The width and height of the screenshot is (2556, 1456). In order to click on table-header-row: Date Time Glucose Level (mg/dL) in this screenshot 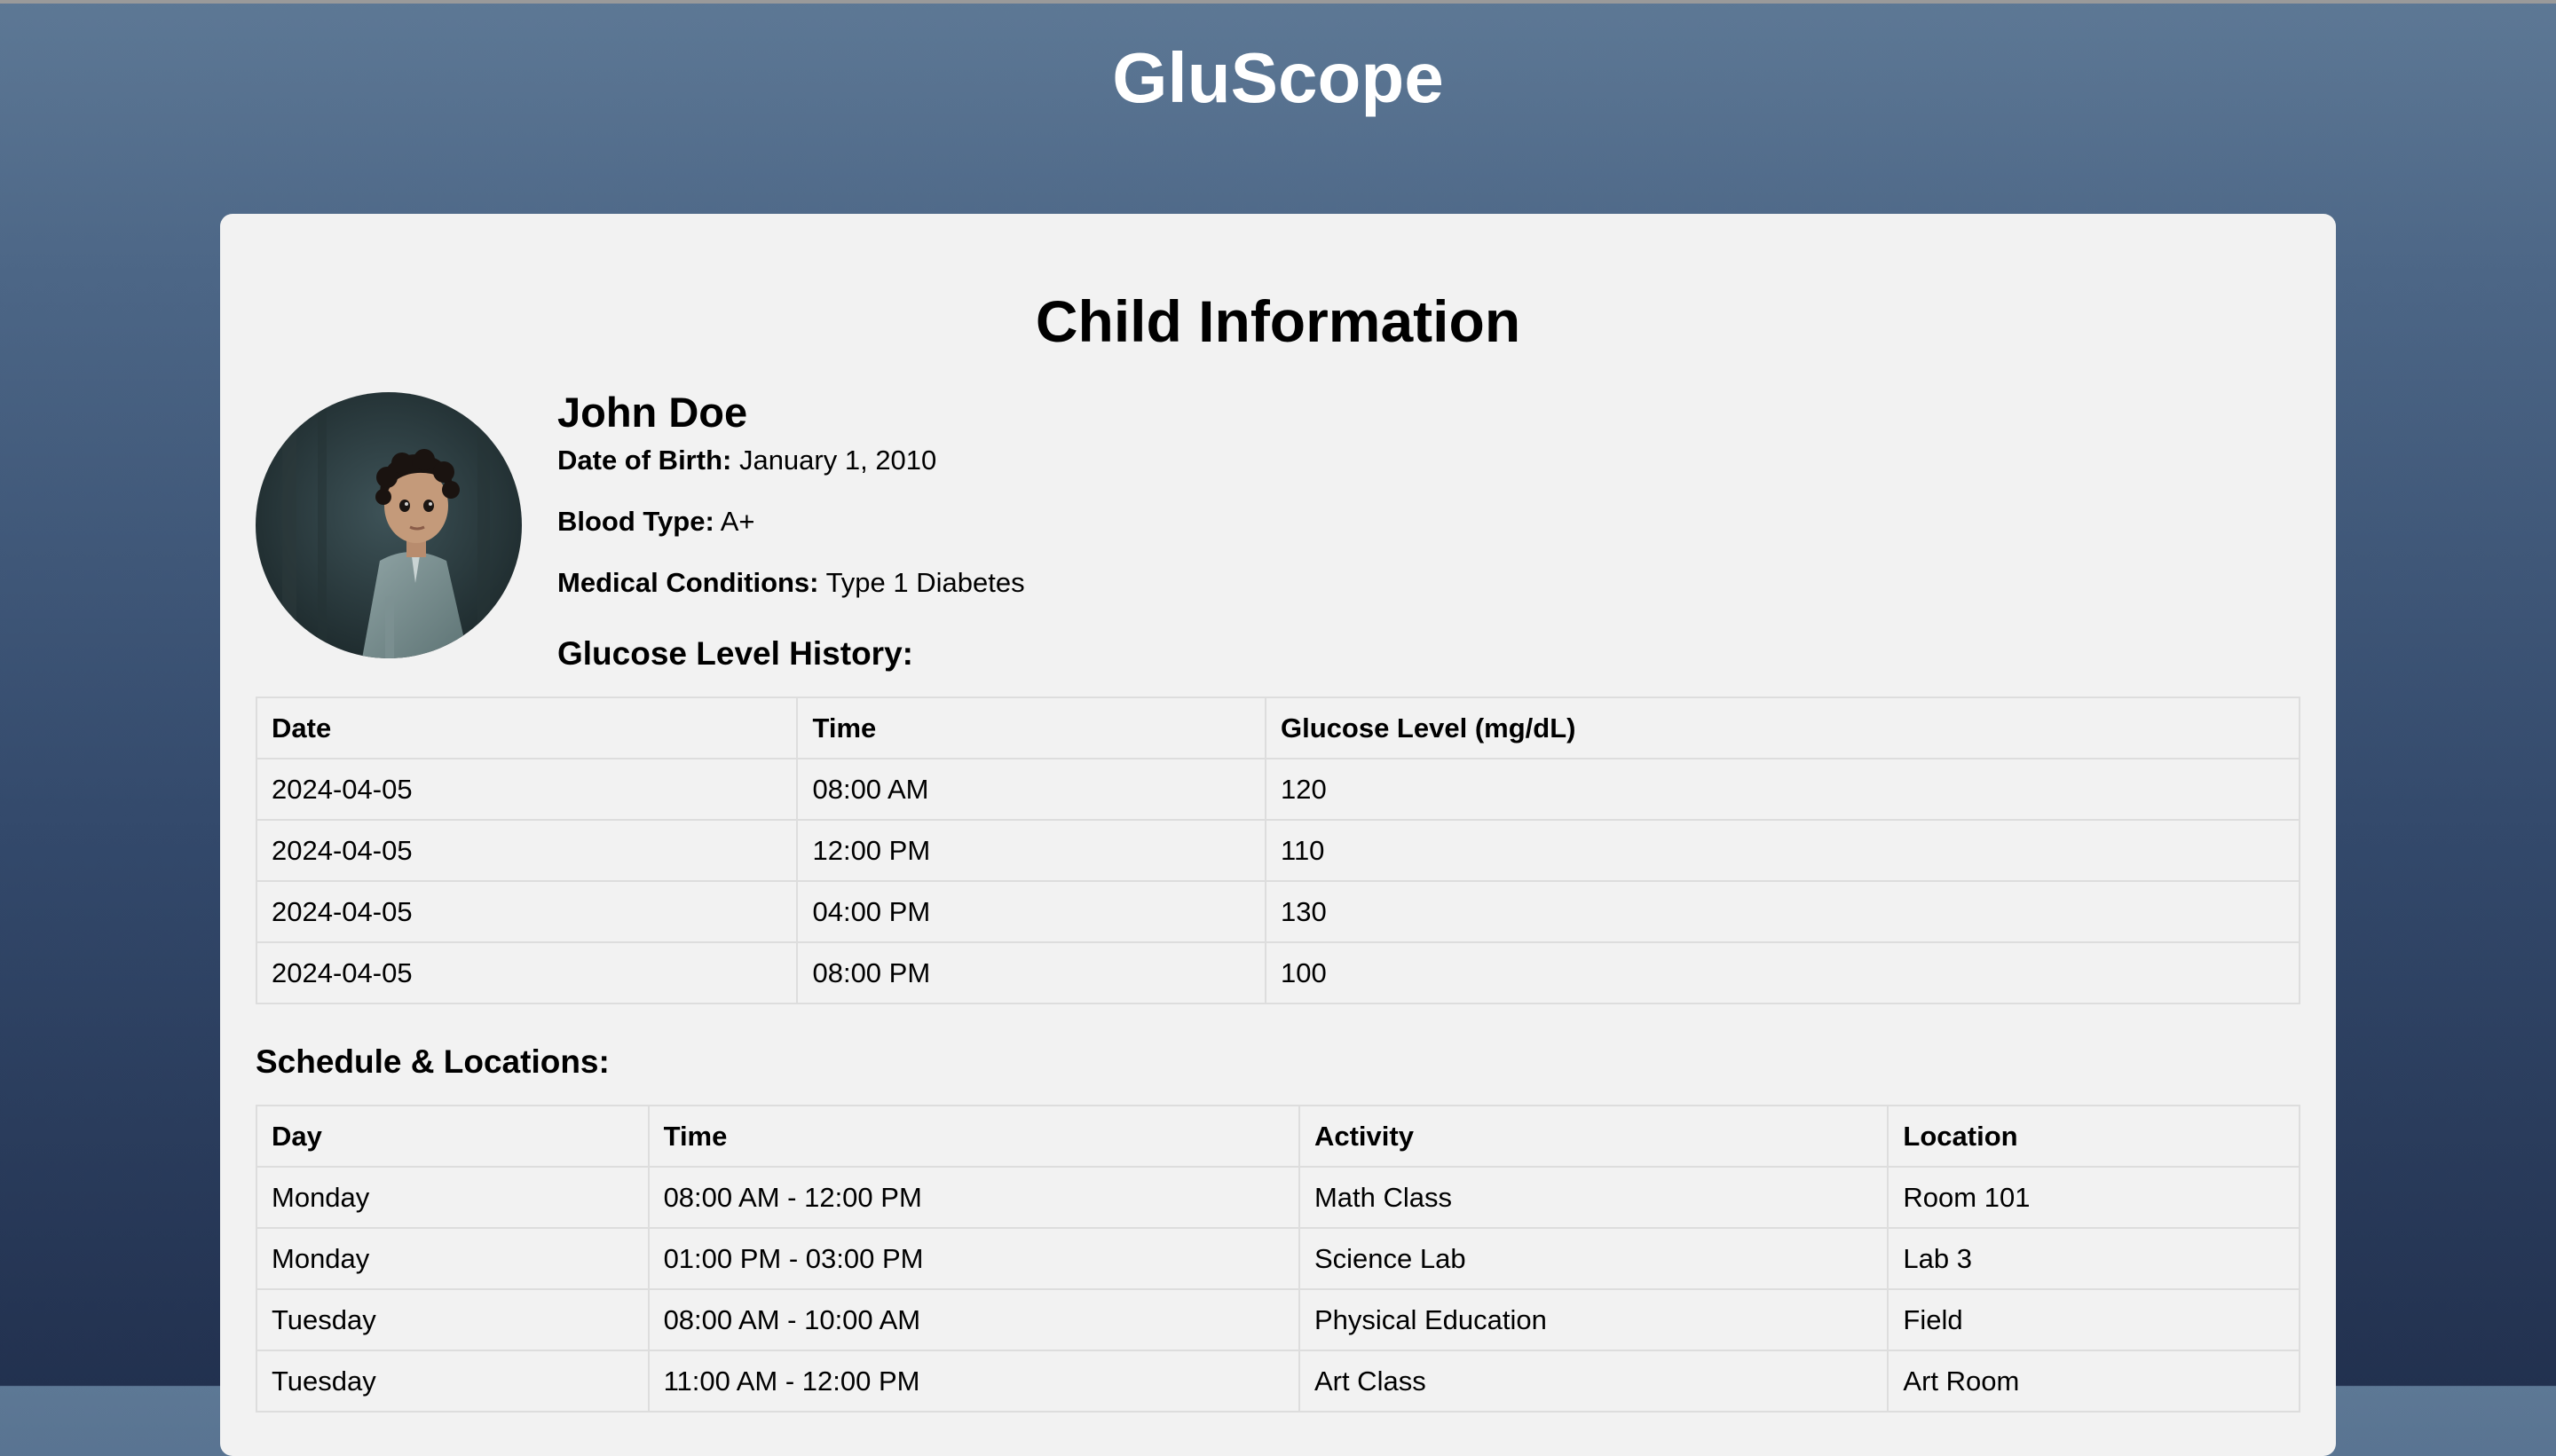, I will do `click(1277, 728)`.